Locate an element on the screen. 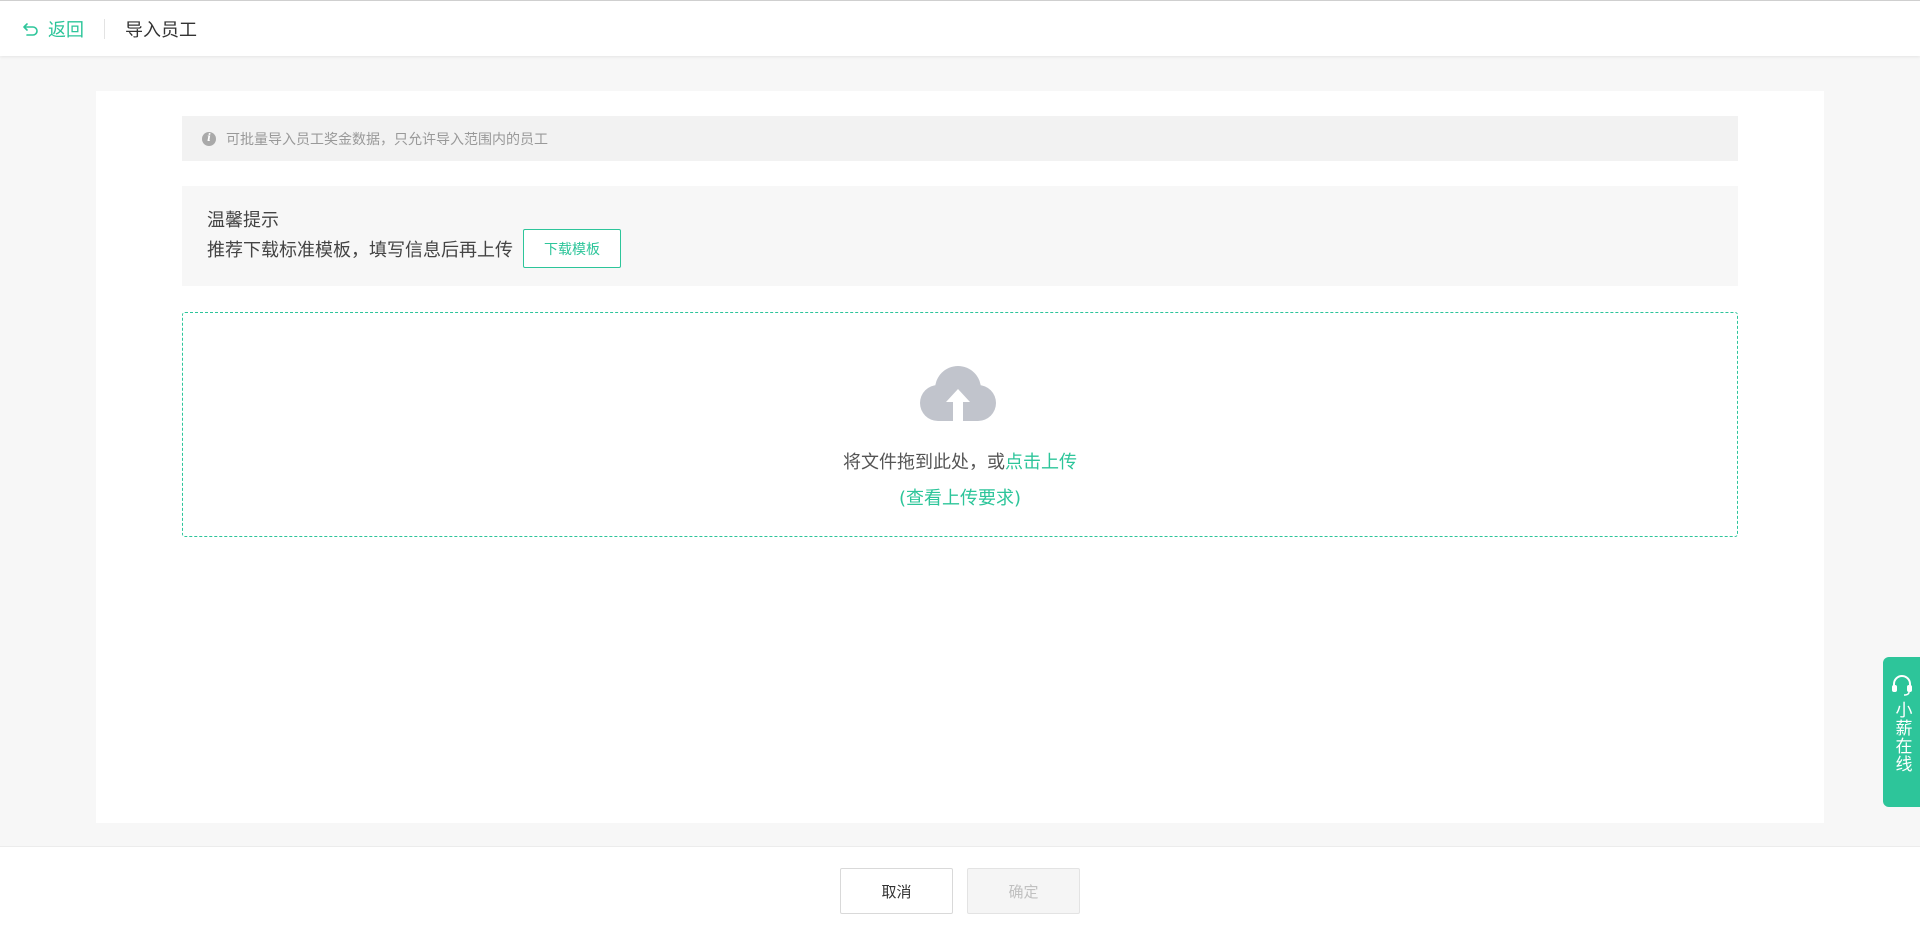 The image size is (1920, 932). headset-icon is located at coordinates (1901, 685).